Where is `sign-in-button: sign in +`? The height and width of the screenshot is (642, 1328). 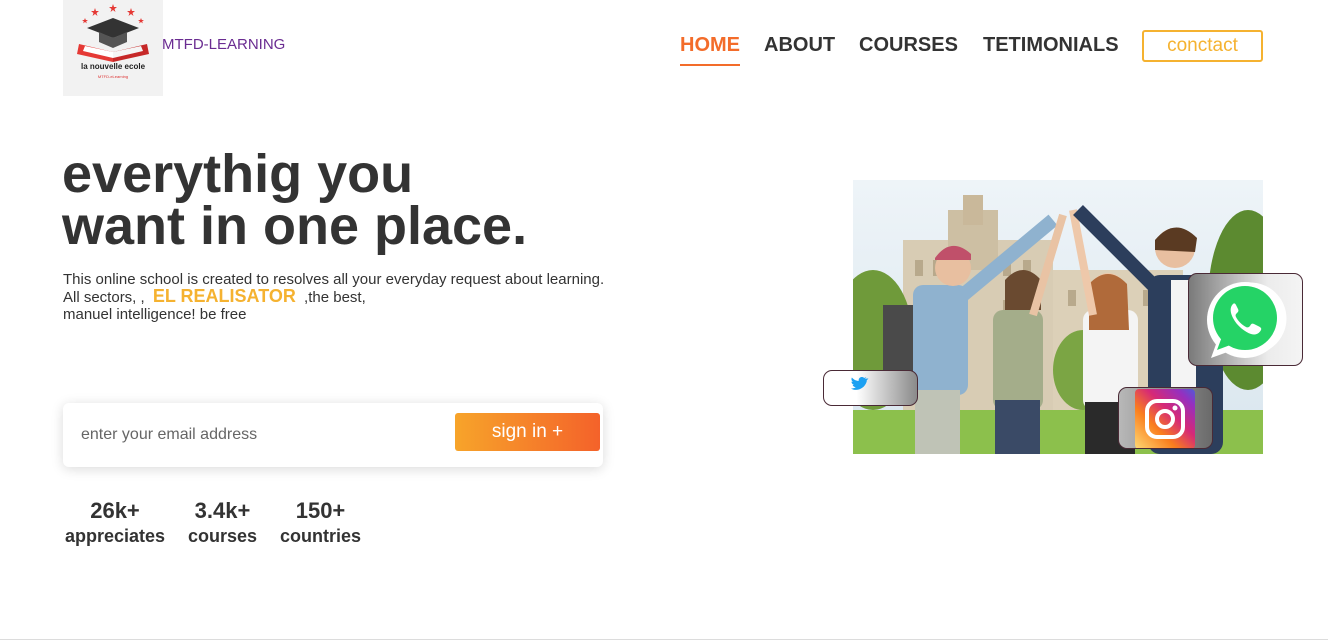 sign-in-button: sign in + is located at coordinates (527, 432).